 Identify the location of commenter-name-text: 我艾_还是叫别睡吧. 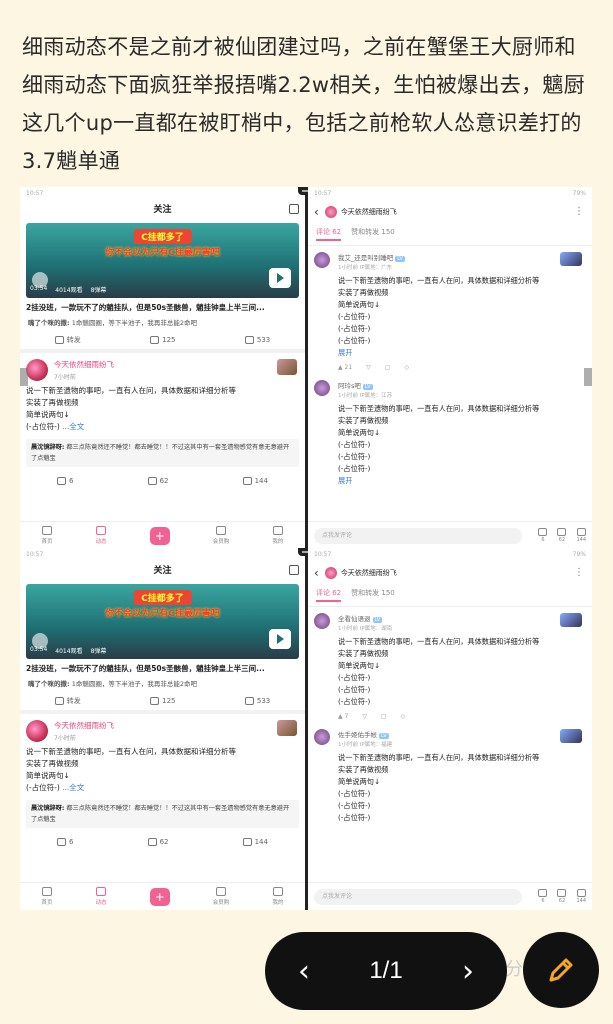
(366, 258).